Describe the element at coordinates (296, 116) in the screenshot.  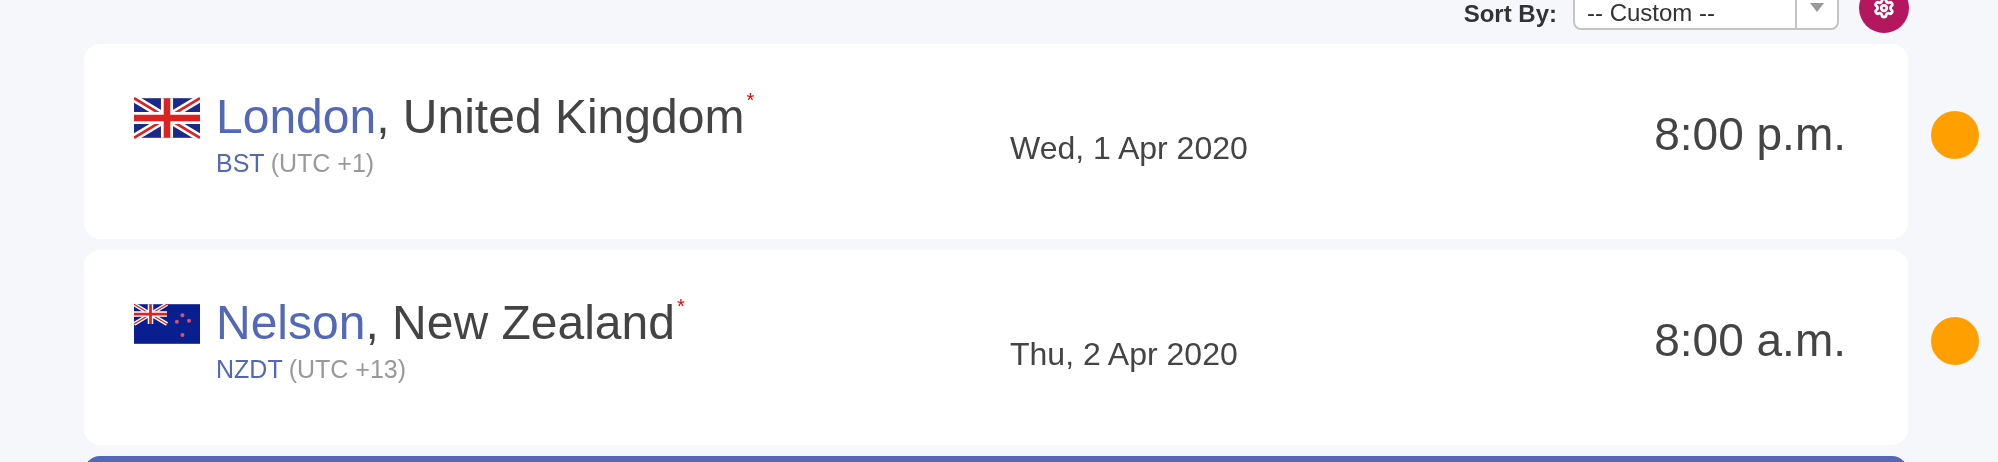
I see `city-link: London` at that location.